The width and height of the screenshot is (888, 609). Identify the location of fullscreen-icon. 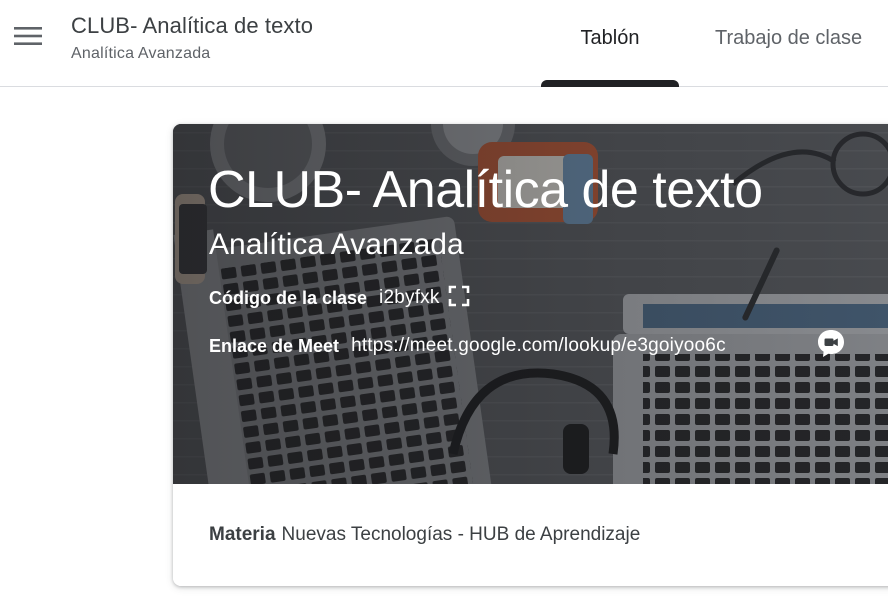
(459, 298).